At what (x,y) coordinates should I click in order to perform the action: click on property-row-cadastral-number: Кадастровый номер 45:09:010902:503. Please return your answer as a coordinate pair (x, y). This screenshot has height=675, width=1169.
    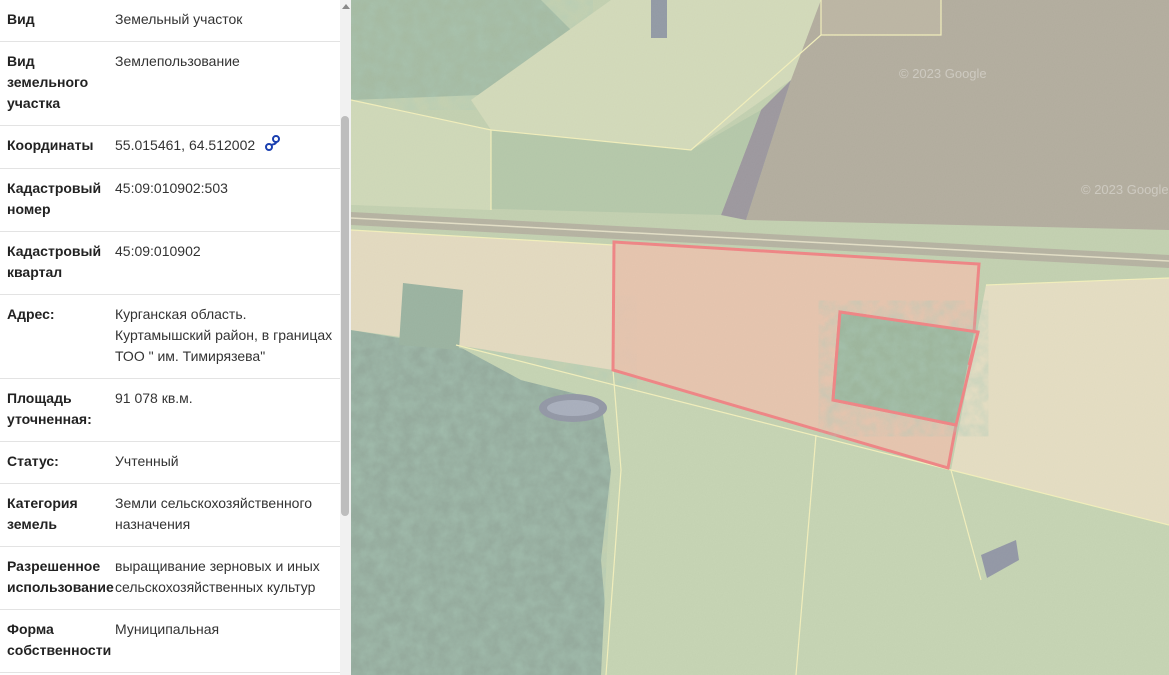
    Looking at the image, I should click on (170, 201).